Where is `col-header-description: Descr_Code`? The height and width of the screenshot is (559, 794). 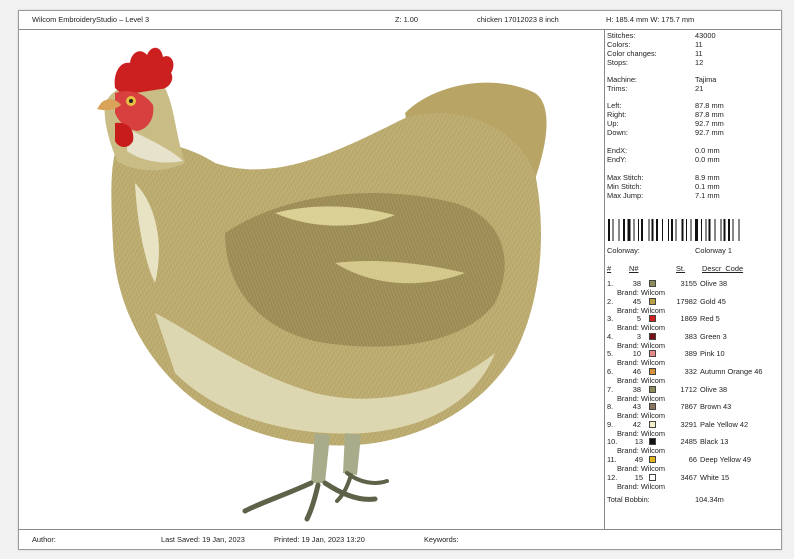
col-header-description: Descr_Code is located at coordinates (723, 268).